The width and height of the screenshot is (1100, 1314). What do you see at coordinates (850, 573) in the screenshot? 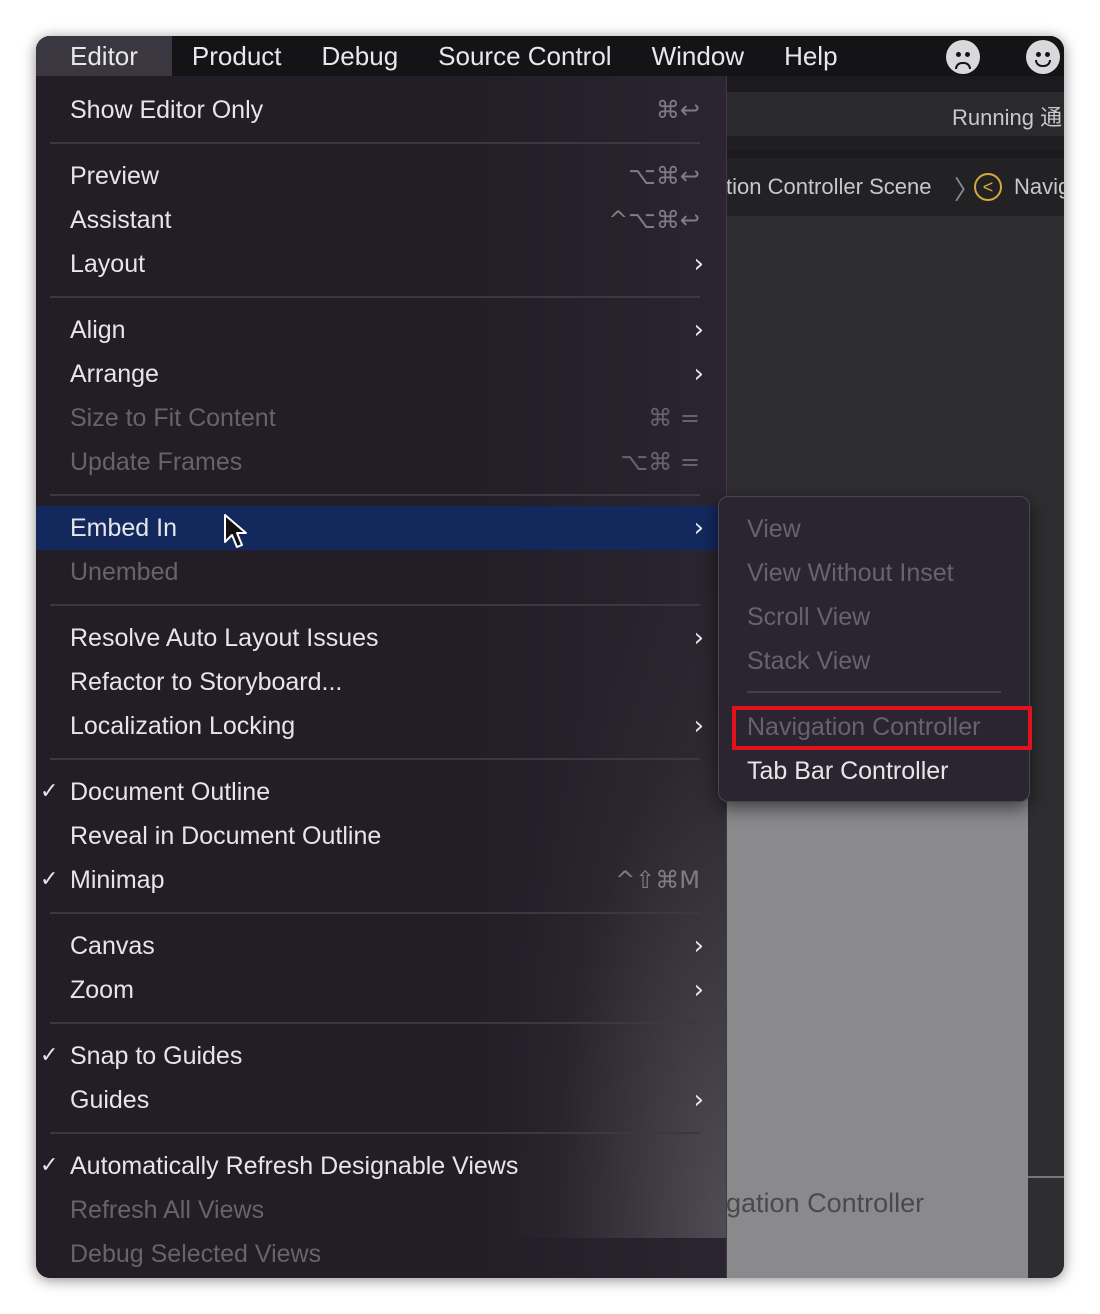
I see `submenu-item-label: View Without Inset` at bounding box center [850, 573].